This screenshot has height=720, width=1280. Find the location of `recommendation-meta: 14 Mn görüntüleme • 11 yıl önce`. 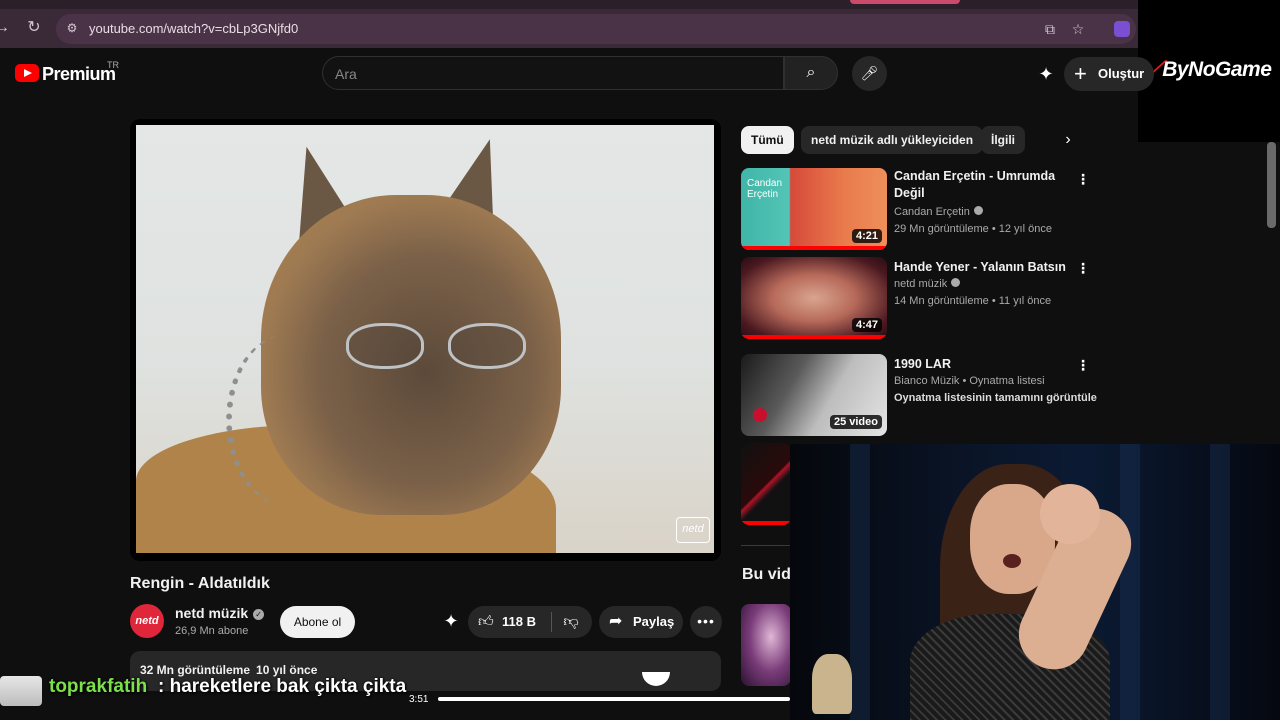

recommendation-meta: 14 Mn görüntüleme • 11 yıl önce is located at coordinates (973, 301).